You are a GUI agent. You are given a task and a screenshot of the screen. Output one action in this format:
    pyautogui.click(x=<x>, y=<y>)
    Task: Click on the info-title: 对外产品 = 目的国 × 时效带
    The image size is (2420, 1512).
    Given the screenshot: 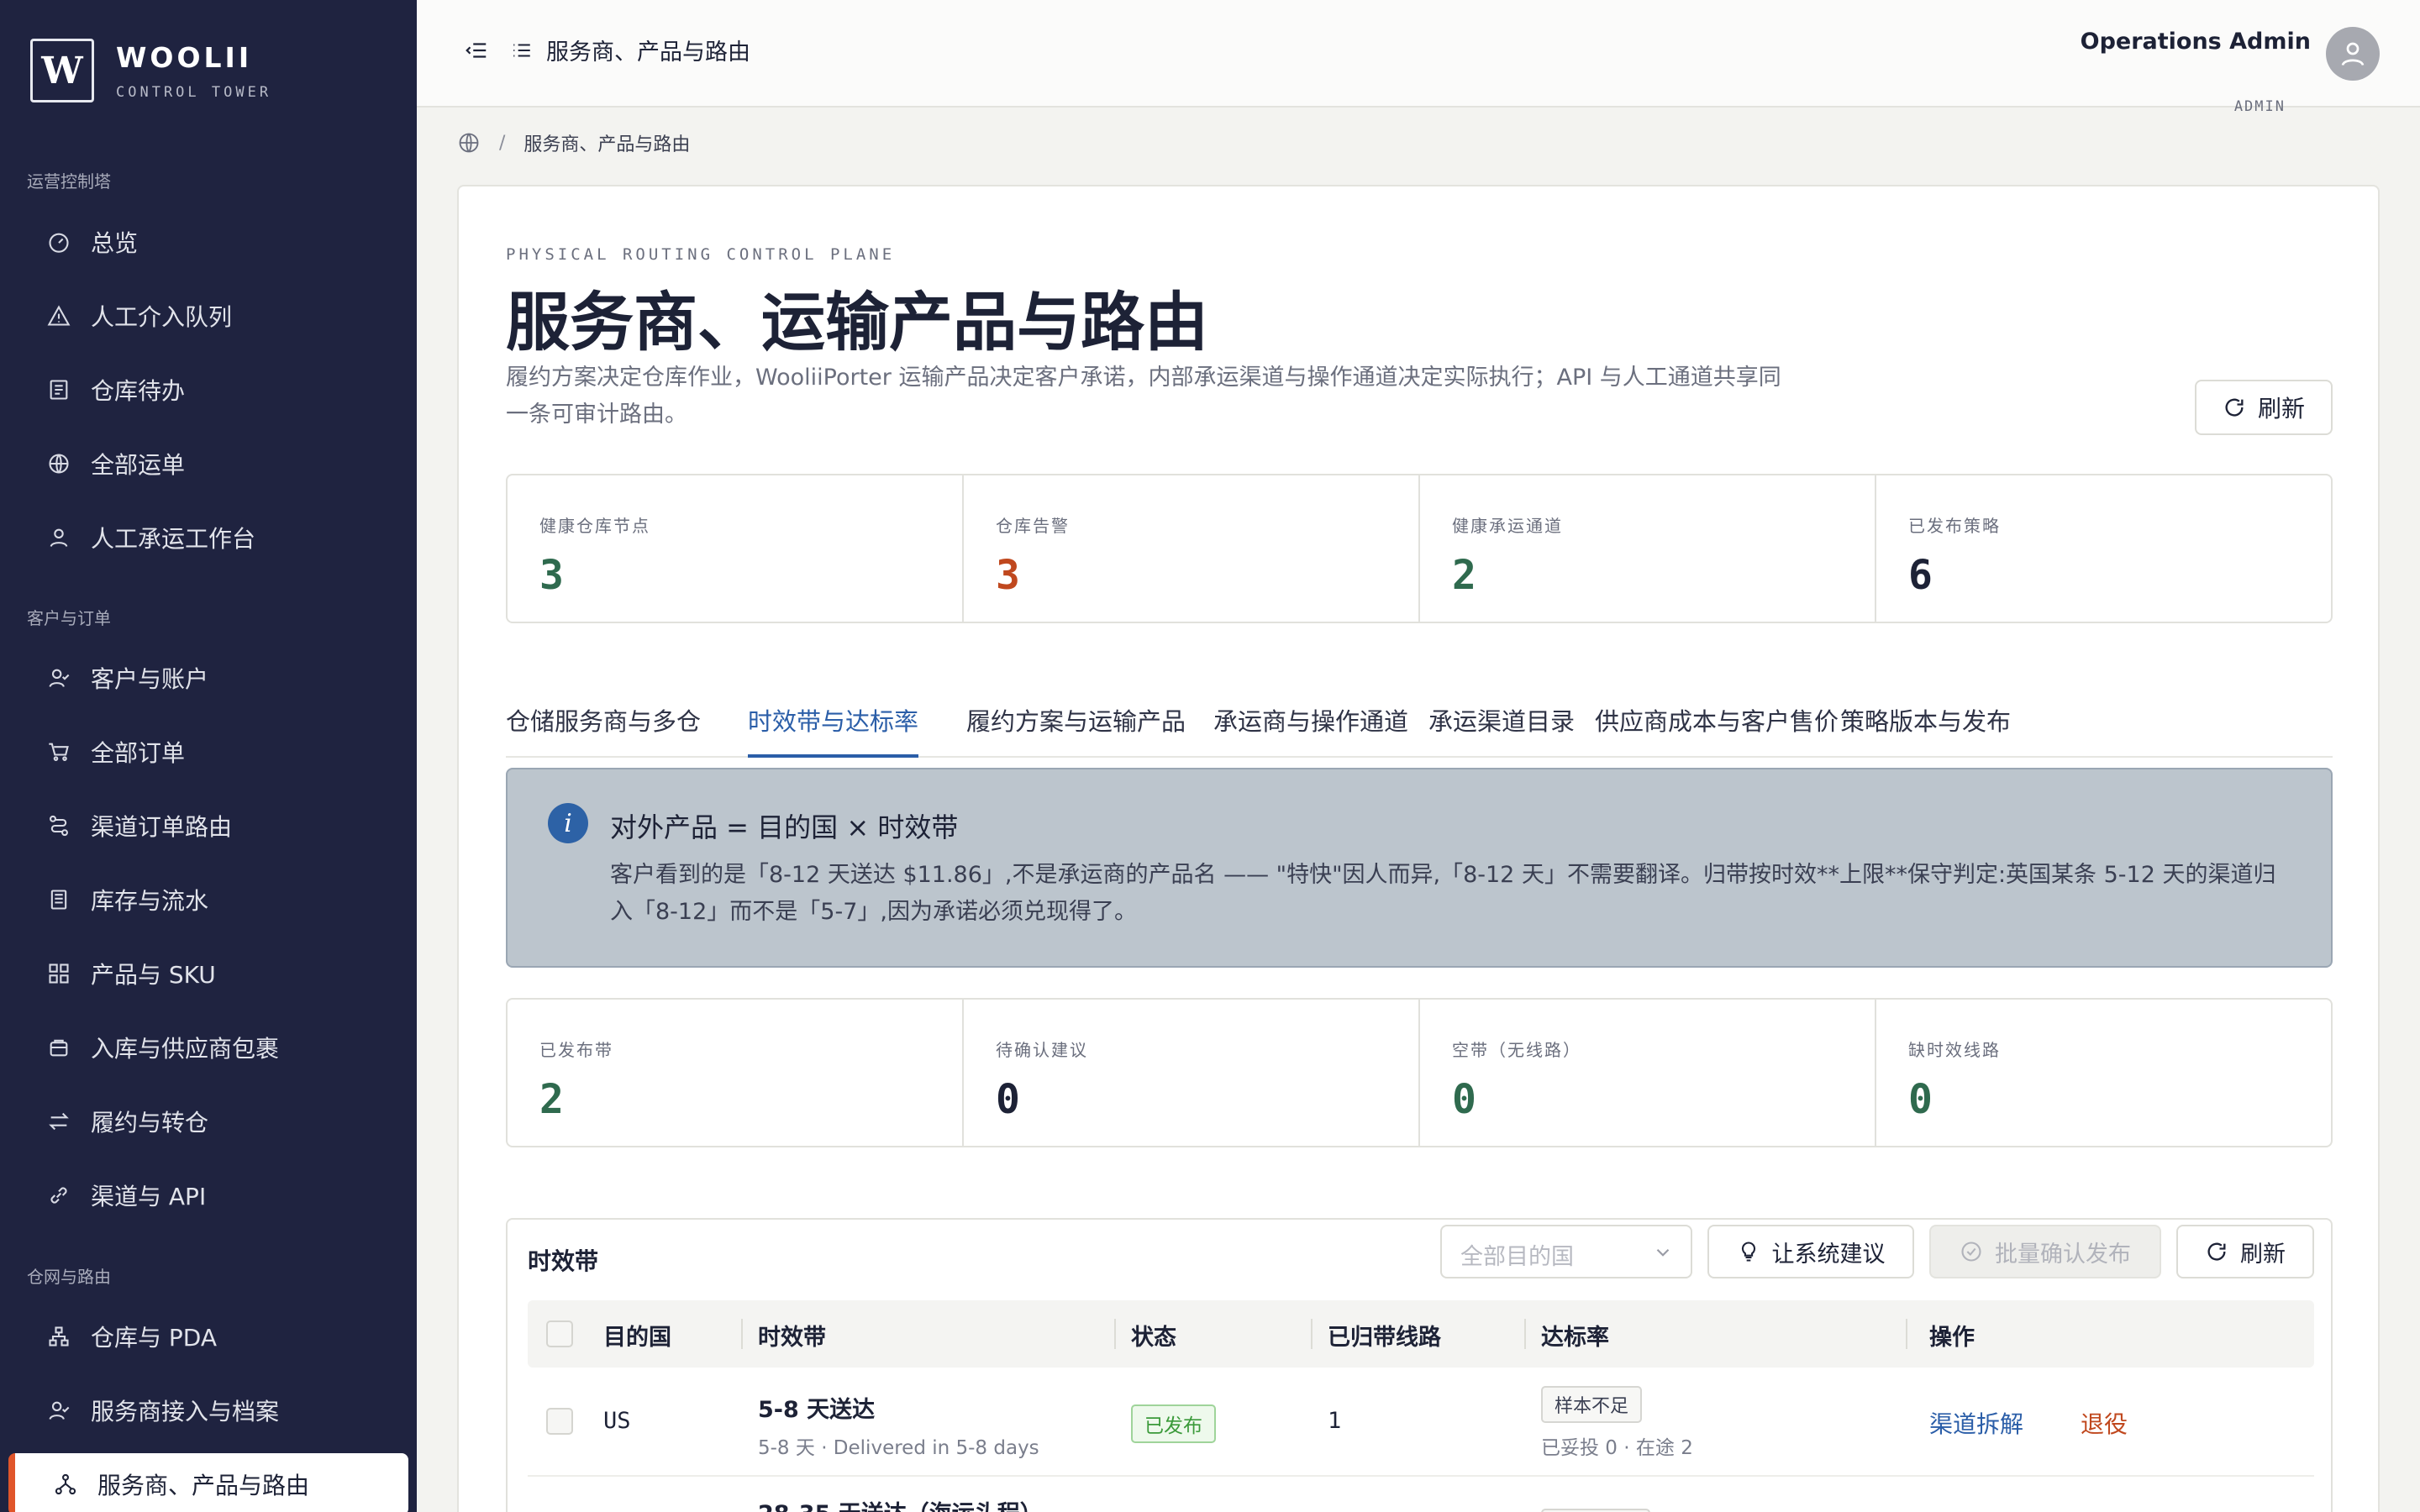 What is the action you would take?
    pyautogui.click(x=784, y=827)
    